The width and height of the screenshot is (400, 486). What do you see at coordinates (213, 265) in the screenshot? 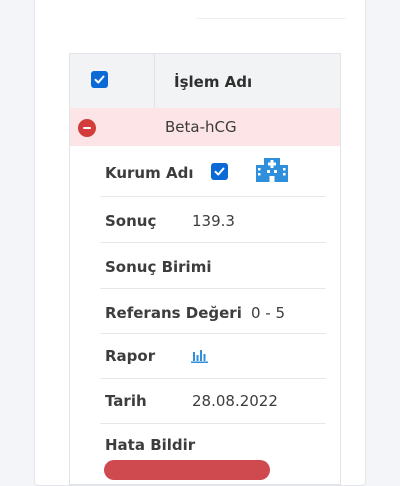
I see `detail-row-sonuc-birimi: Sonuç Birimi` at bounding box center [213, 265].